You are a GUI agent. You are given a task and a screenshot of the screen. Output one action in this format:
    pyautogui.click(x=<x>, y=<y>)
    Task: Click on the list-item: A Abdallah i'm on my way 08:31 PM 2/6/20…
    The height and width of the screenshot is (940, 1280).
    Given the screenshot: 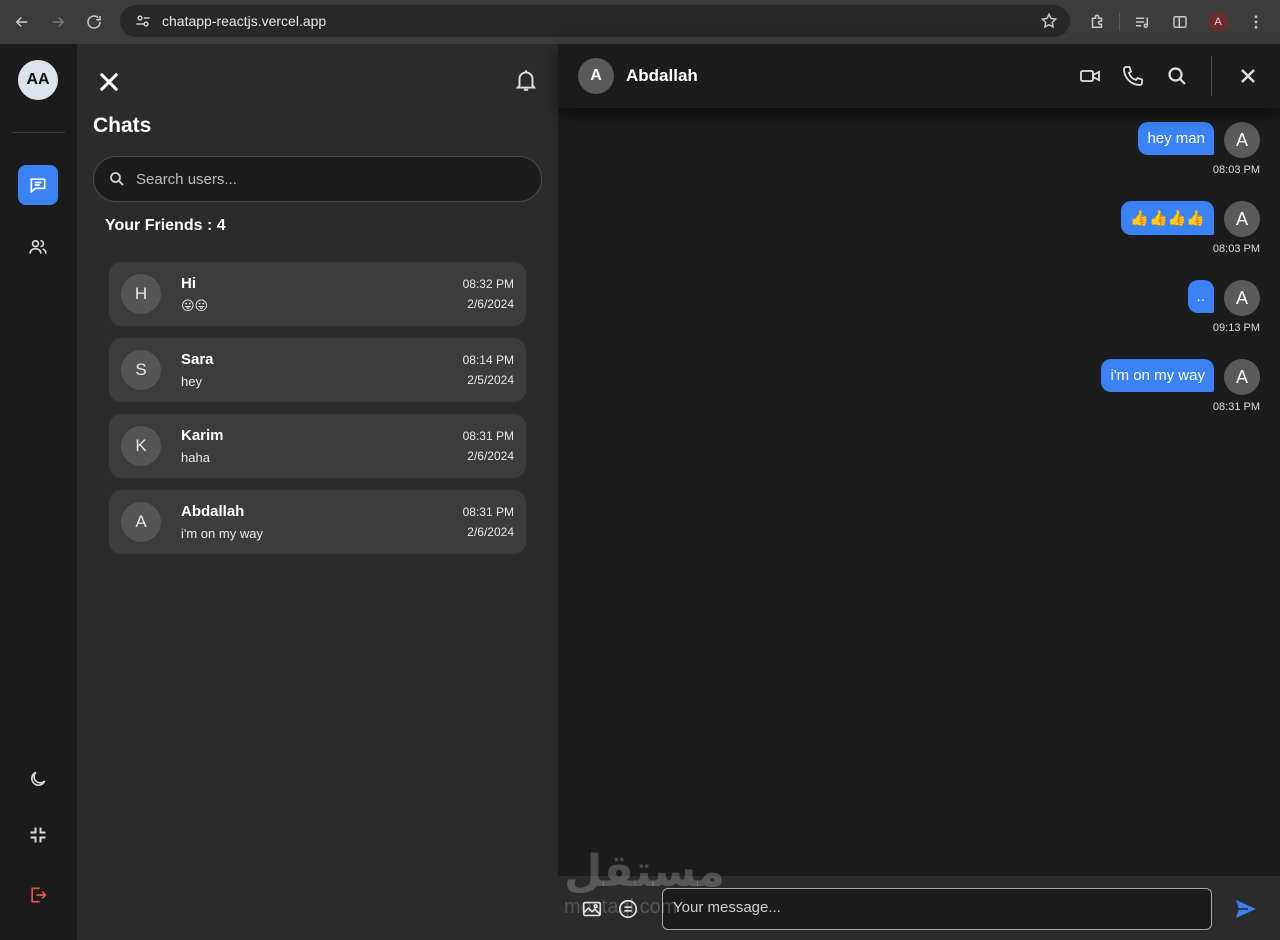 What is the action you would take?
    pyautogui.click(x=317, y=522)
    